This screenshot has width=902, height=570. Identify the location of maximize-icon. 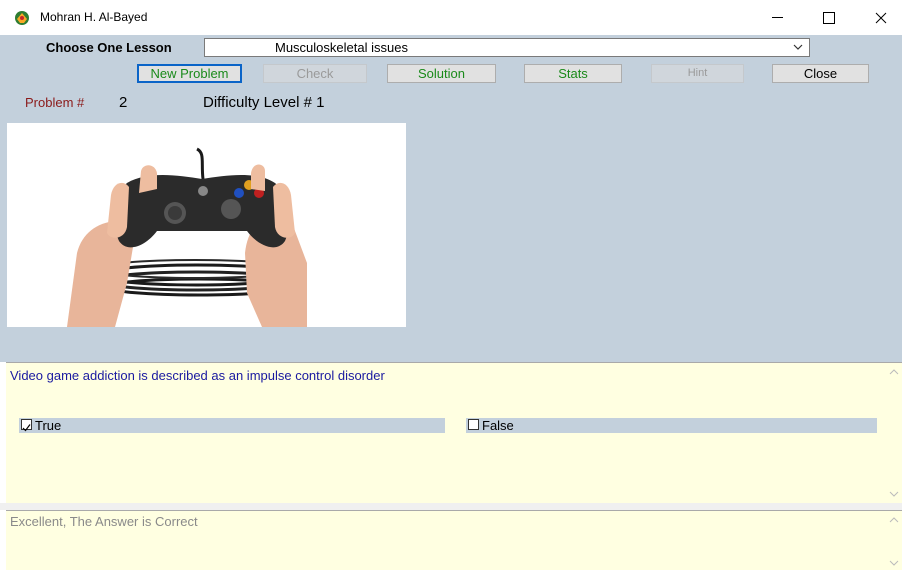
(829, 17).